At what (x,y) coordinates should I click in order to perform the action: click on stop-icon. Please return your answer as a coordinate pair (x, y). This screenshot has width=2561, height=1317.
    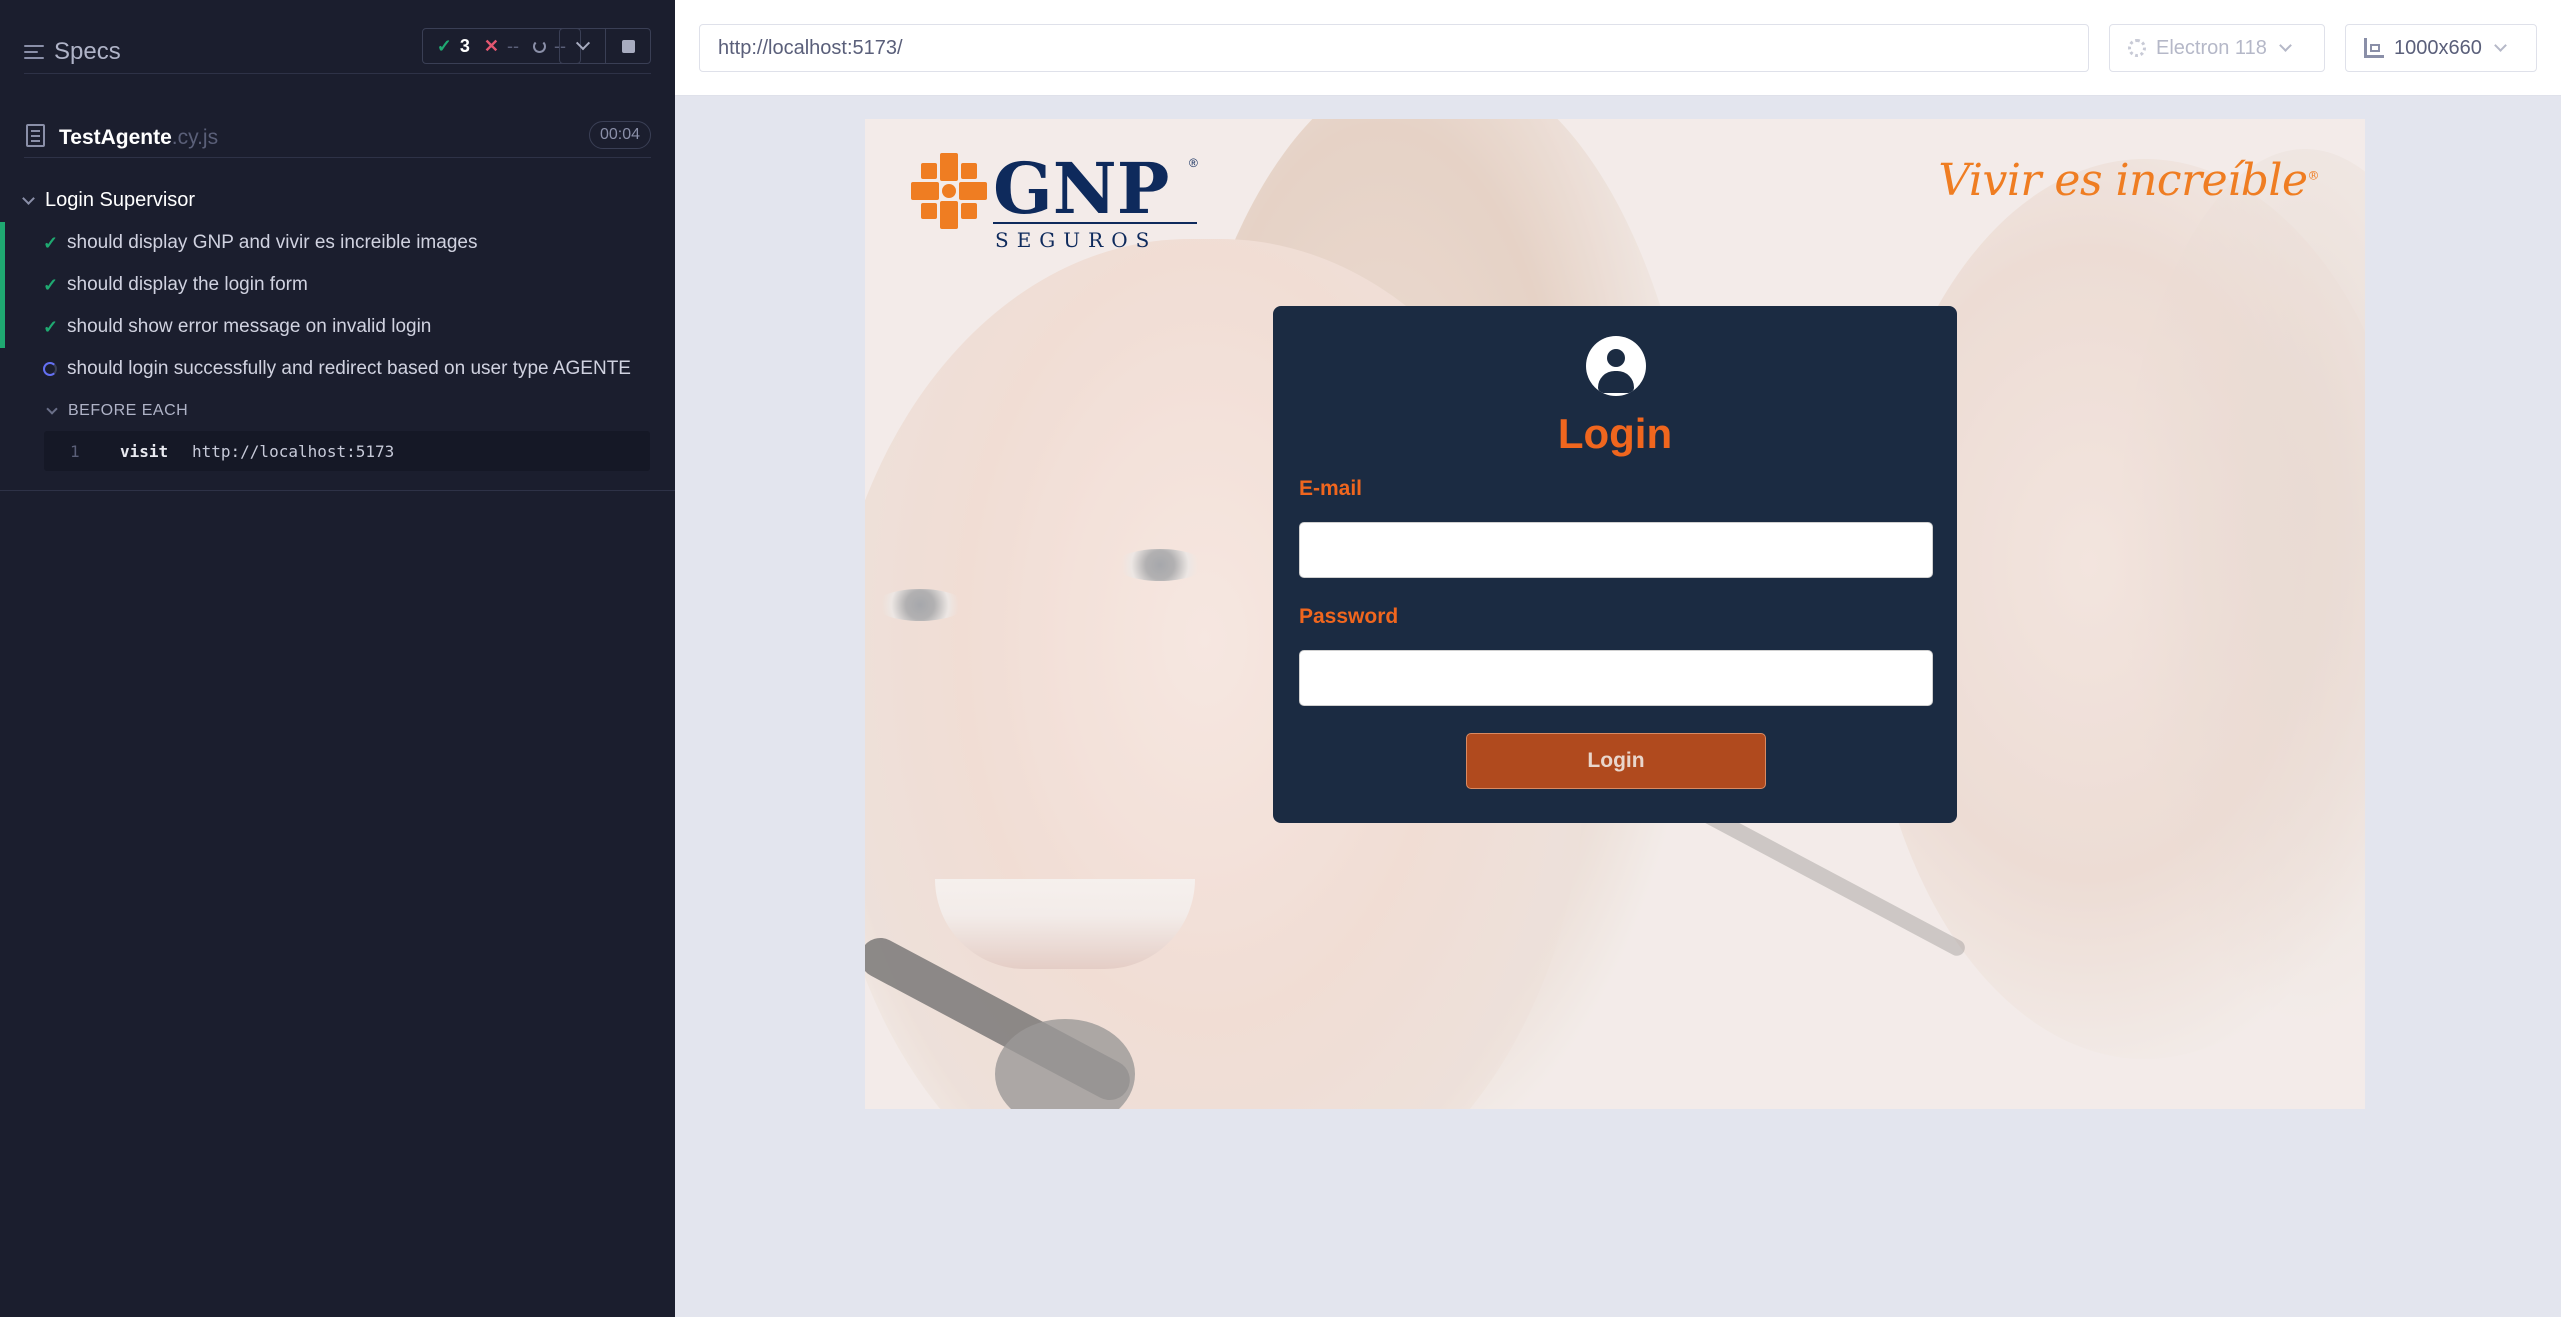
    Looking at the image, I should click on (628, 46).